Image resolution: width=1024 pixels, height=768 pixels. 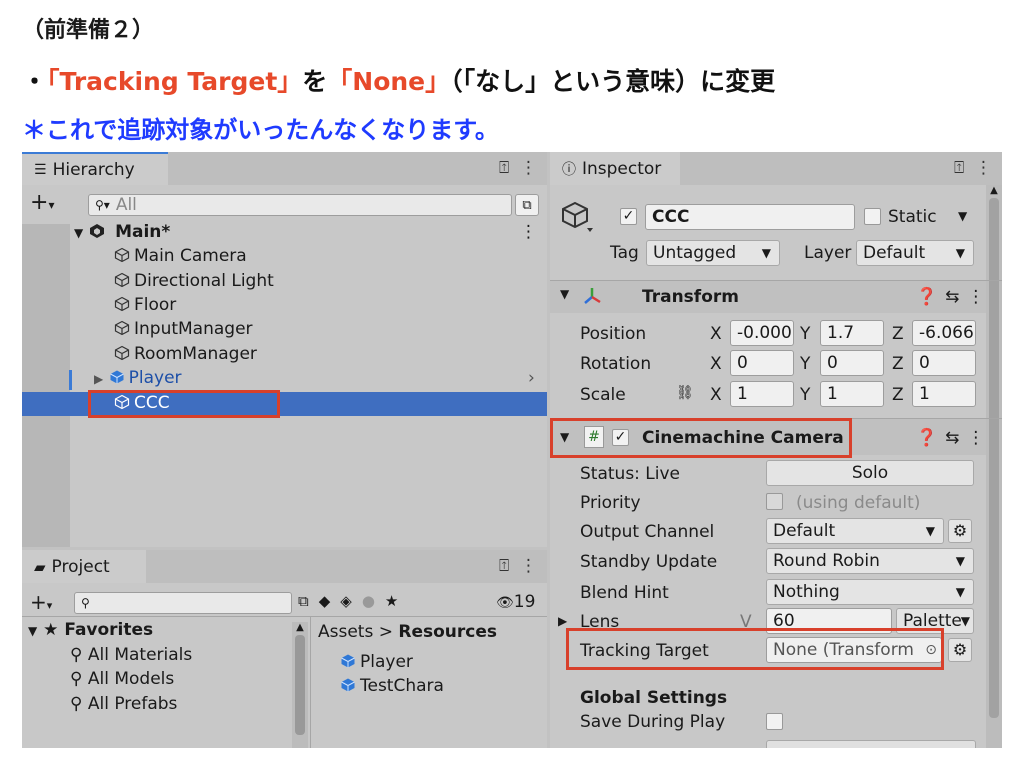 What do you see at coordinates (531, 378) in the screenshot?
I see `chevron-right-icon: ›` at bounding box center [531, 378].